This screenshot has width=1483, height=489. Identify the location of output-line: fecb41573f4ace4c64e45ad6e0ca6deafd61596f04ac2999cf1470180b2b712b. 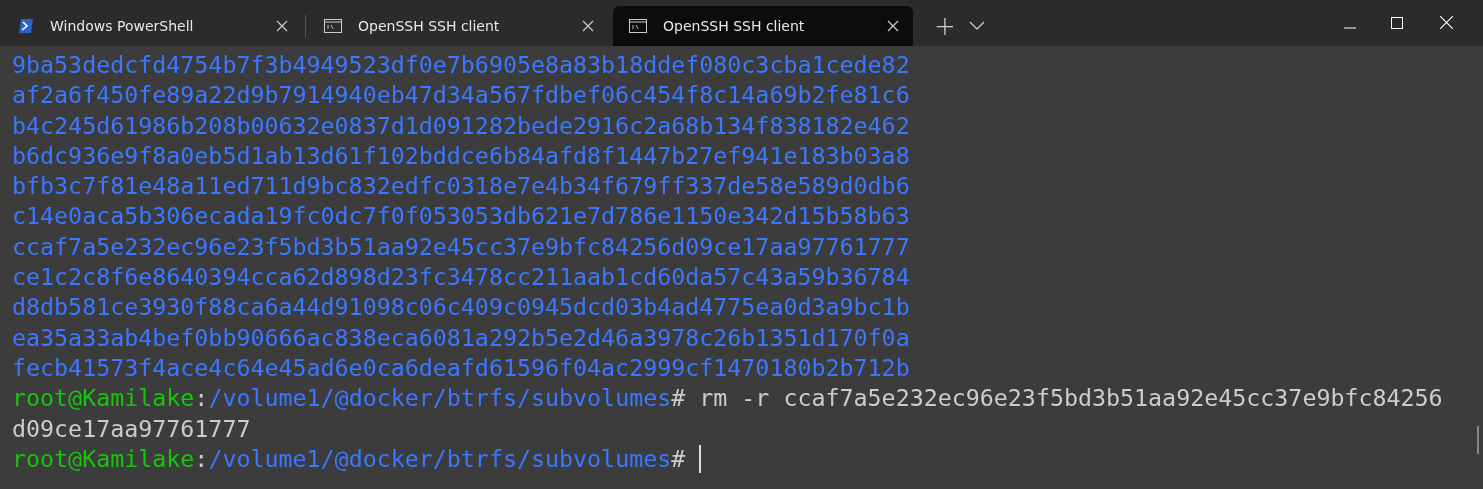
(461, 367).